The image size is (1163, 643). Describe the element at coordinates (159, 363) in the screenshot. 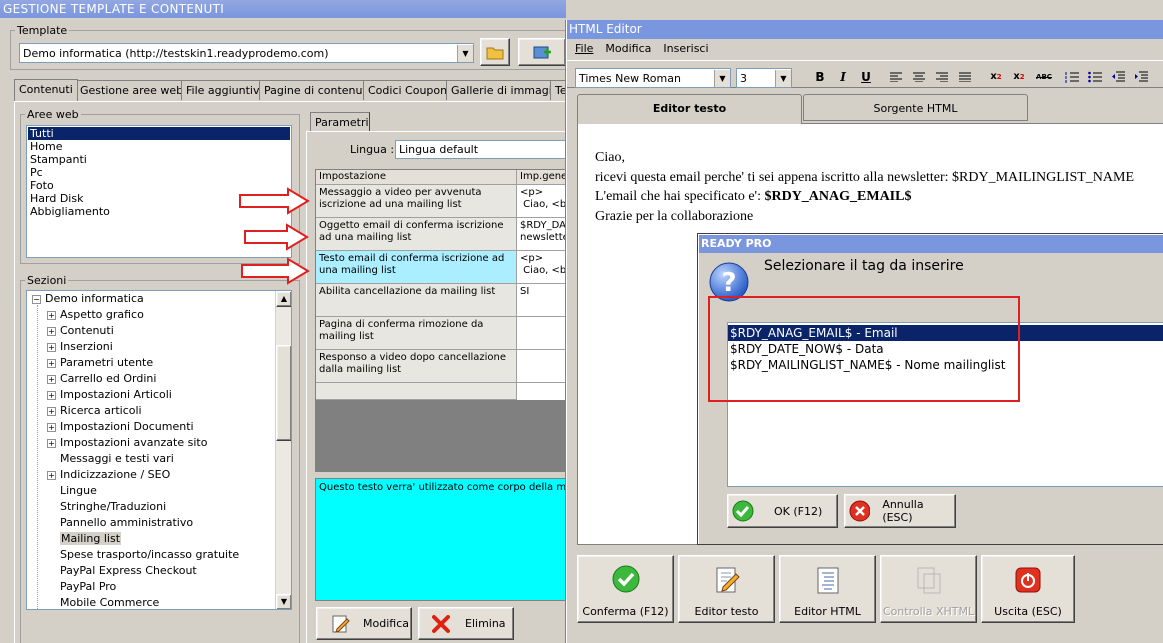

I see `tree-item: + Parametri utente` at that location.